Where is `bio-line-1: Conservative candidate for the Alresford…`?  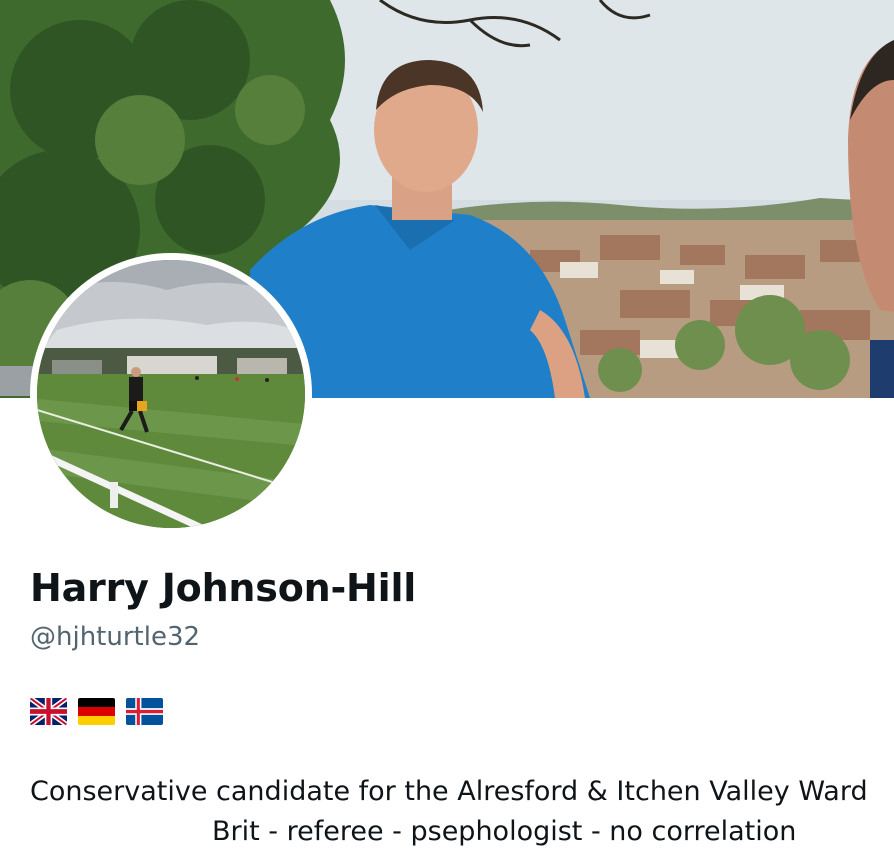
bio-line-1: Conservative candidate for the Alresford… is located at coordinates (449, 791).